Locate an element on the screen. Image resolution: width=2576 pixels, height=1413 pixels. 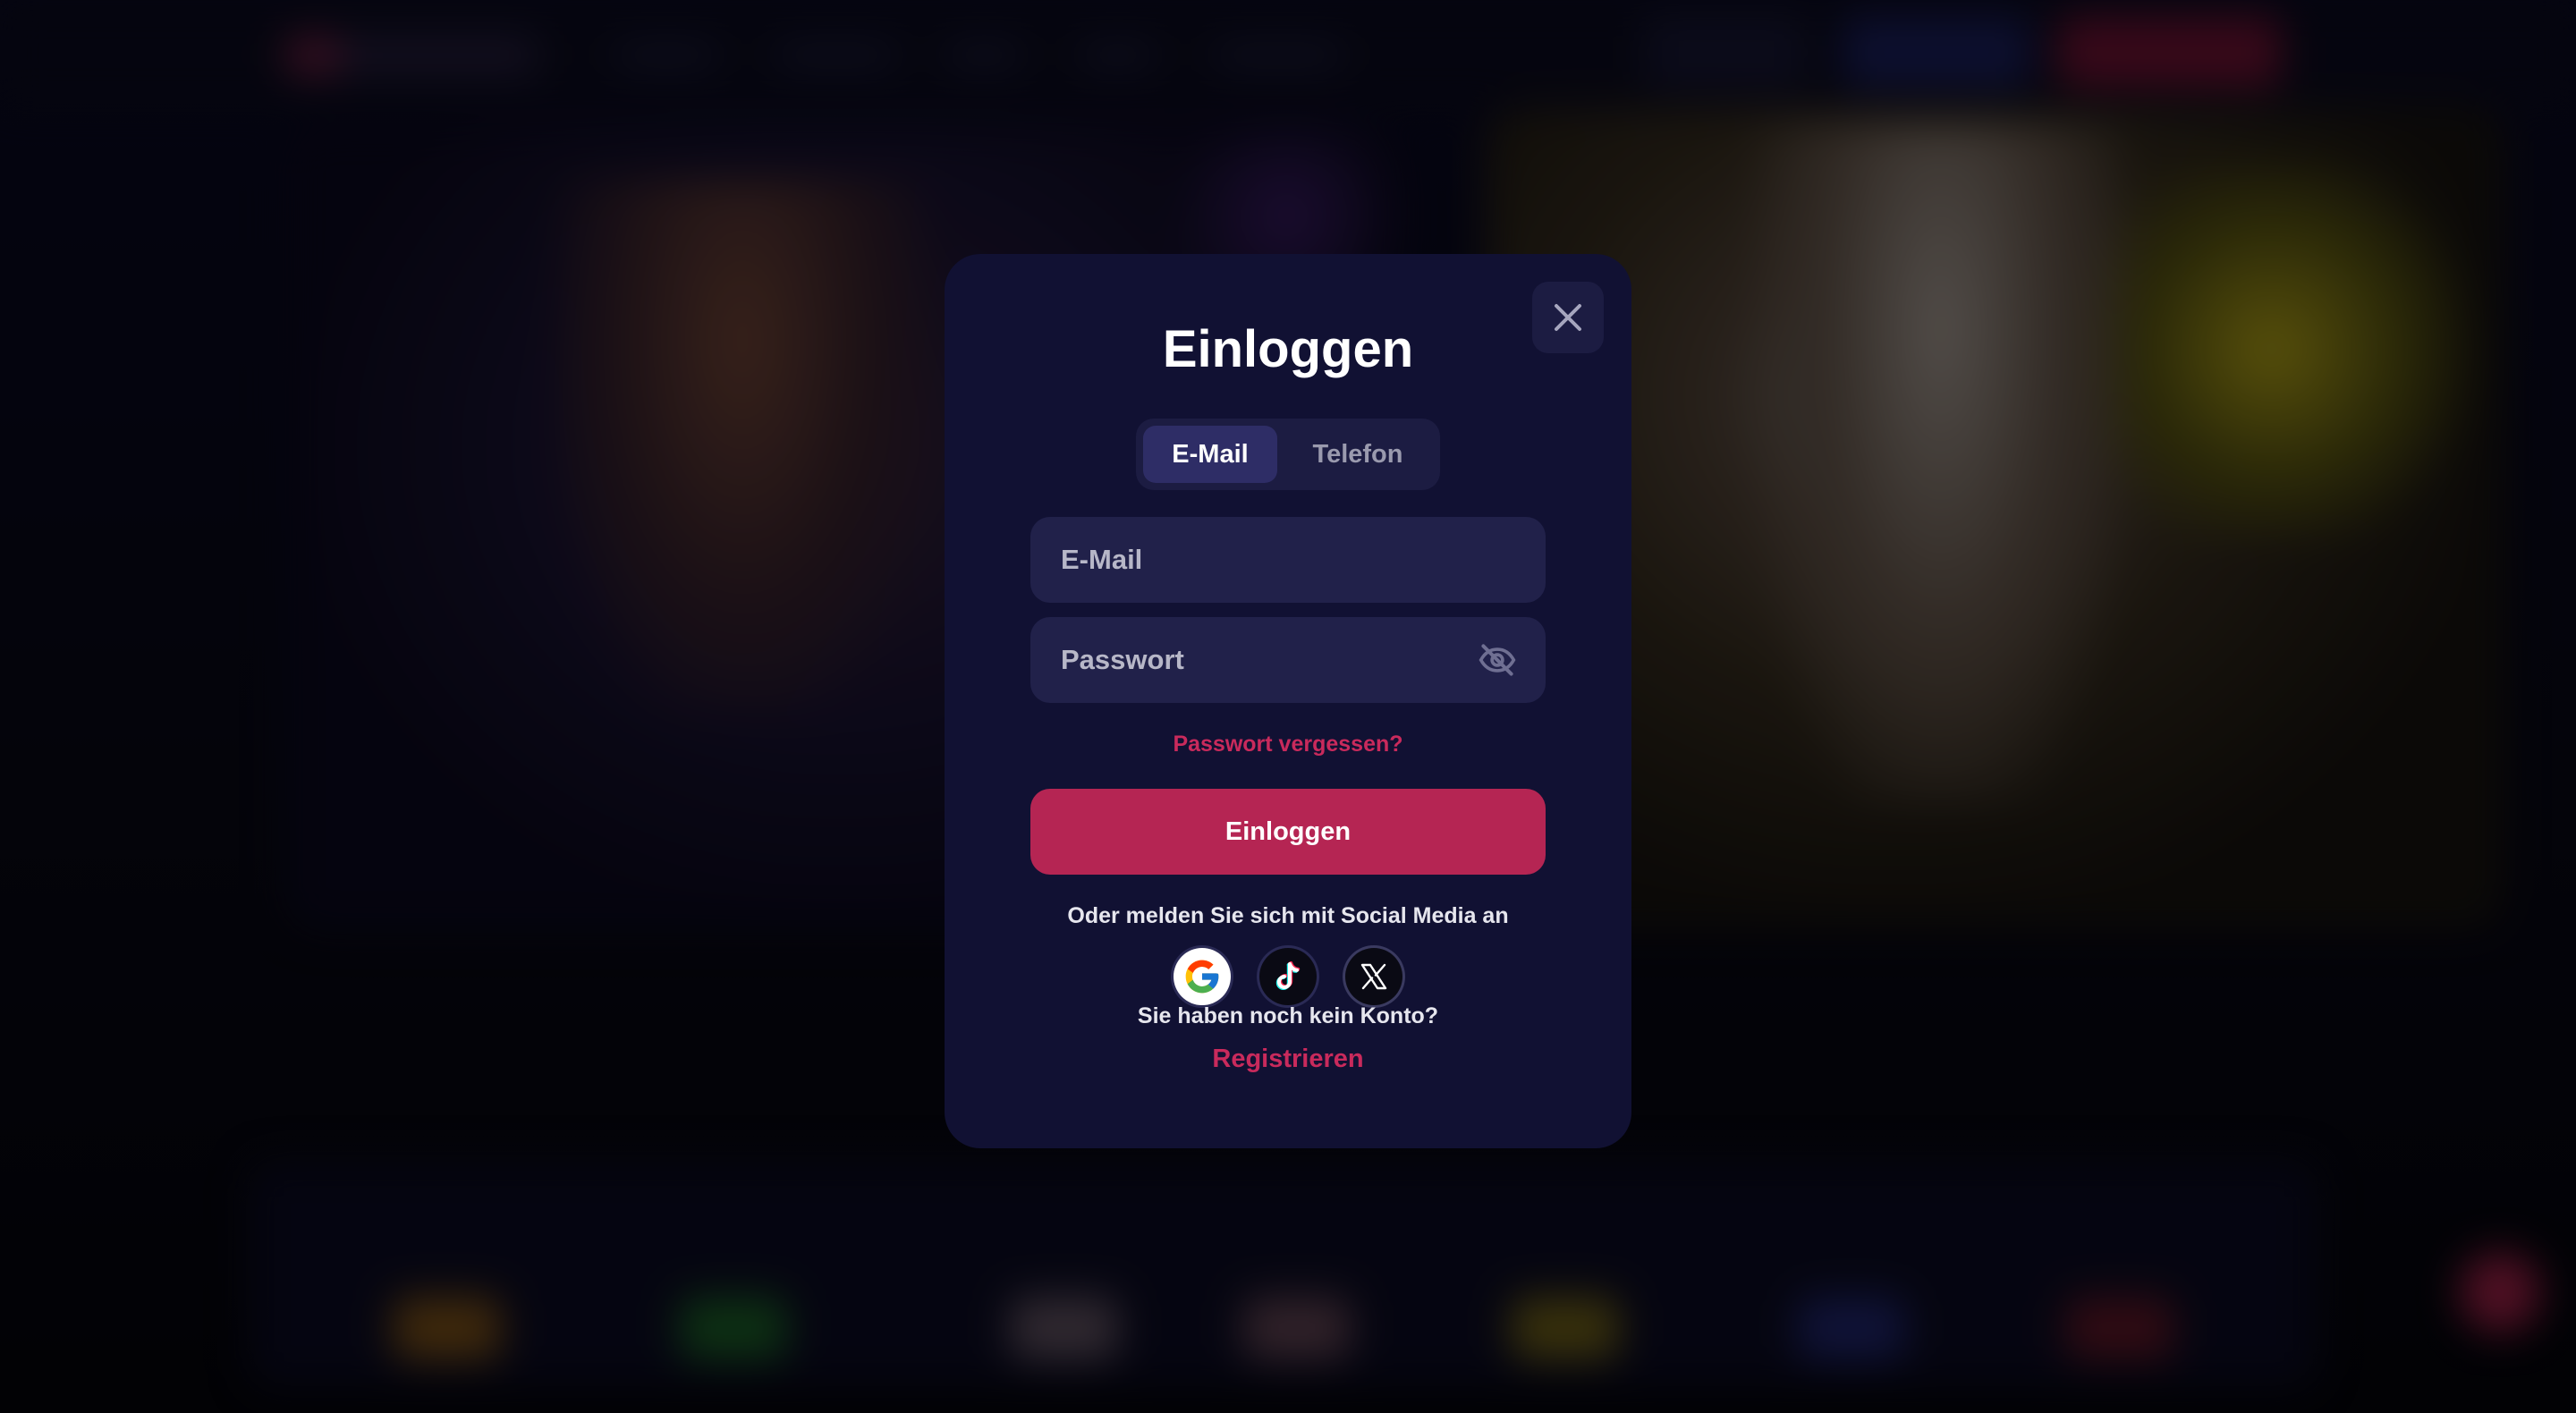
email-input is located at coordinates (1288, 560).